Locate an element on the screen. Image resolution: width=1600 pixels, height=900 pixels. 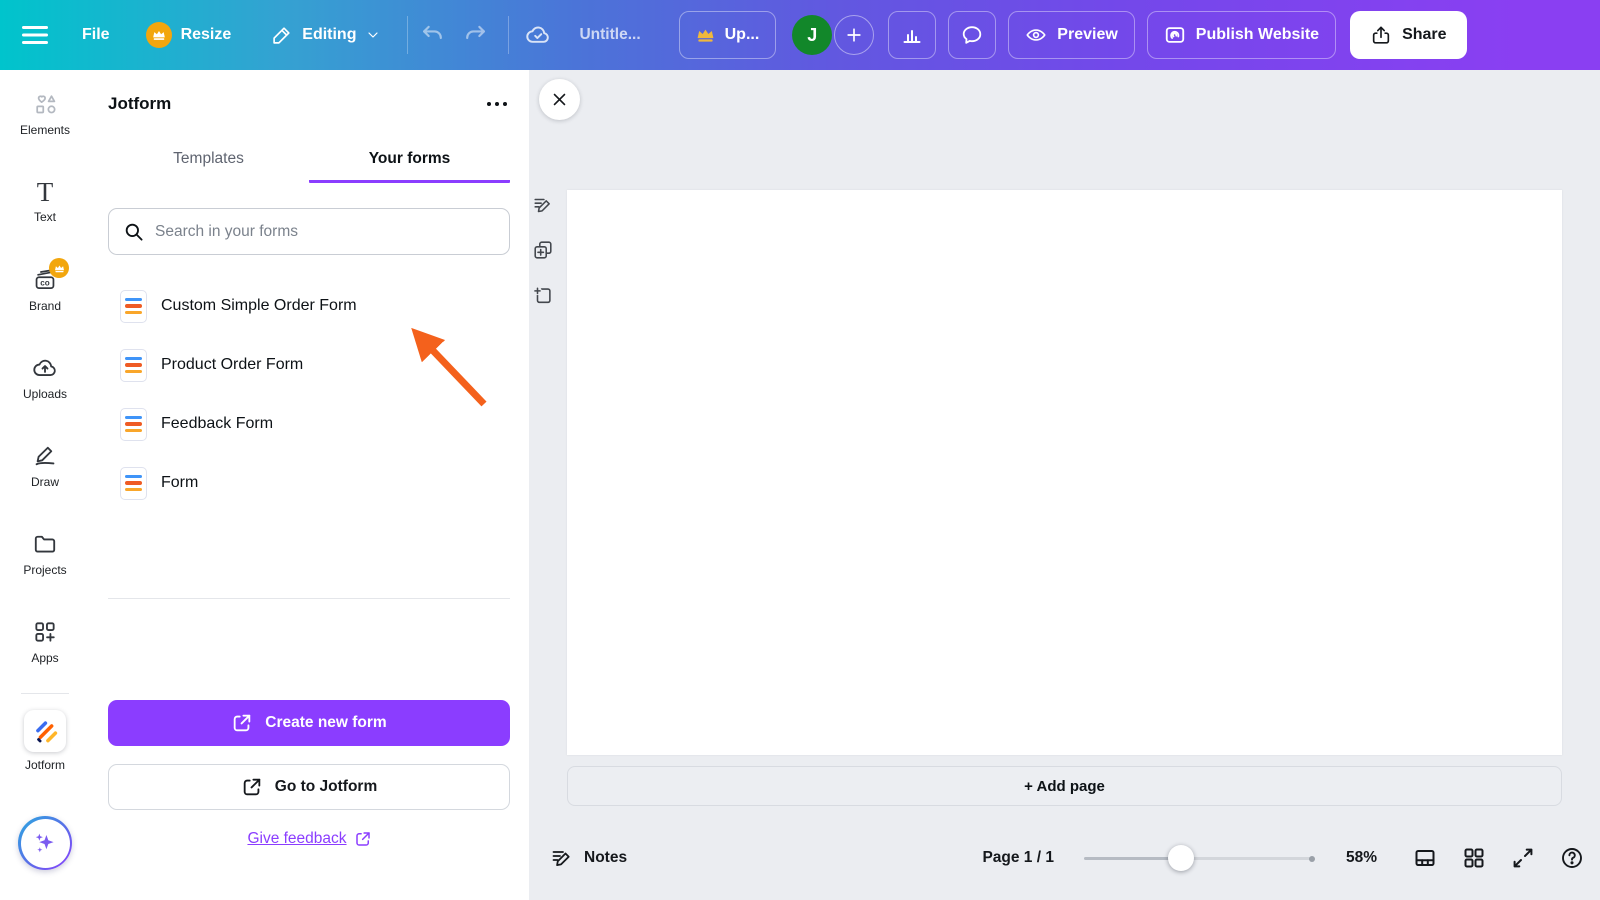
preview-button: Preview is located at coordinates (1071, 35).